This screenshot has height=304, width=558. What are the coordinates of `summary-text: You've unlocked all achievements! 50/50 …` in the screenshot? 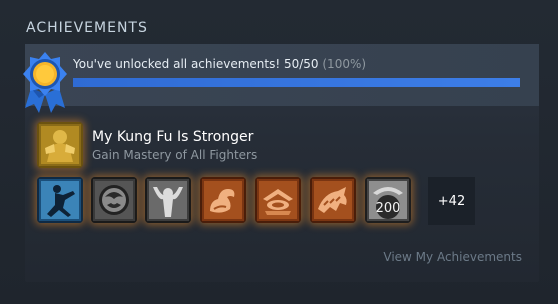 It's located at (219, 64).